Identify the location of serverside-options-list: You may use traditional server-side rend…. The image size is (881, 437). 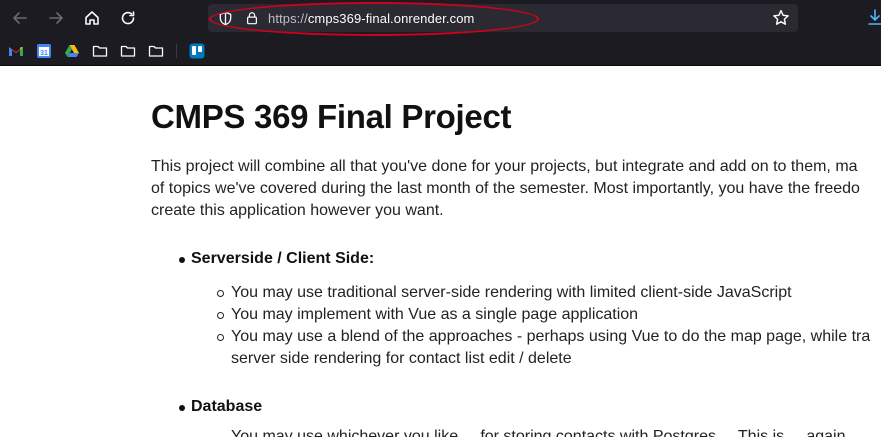
(543, 326).